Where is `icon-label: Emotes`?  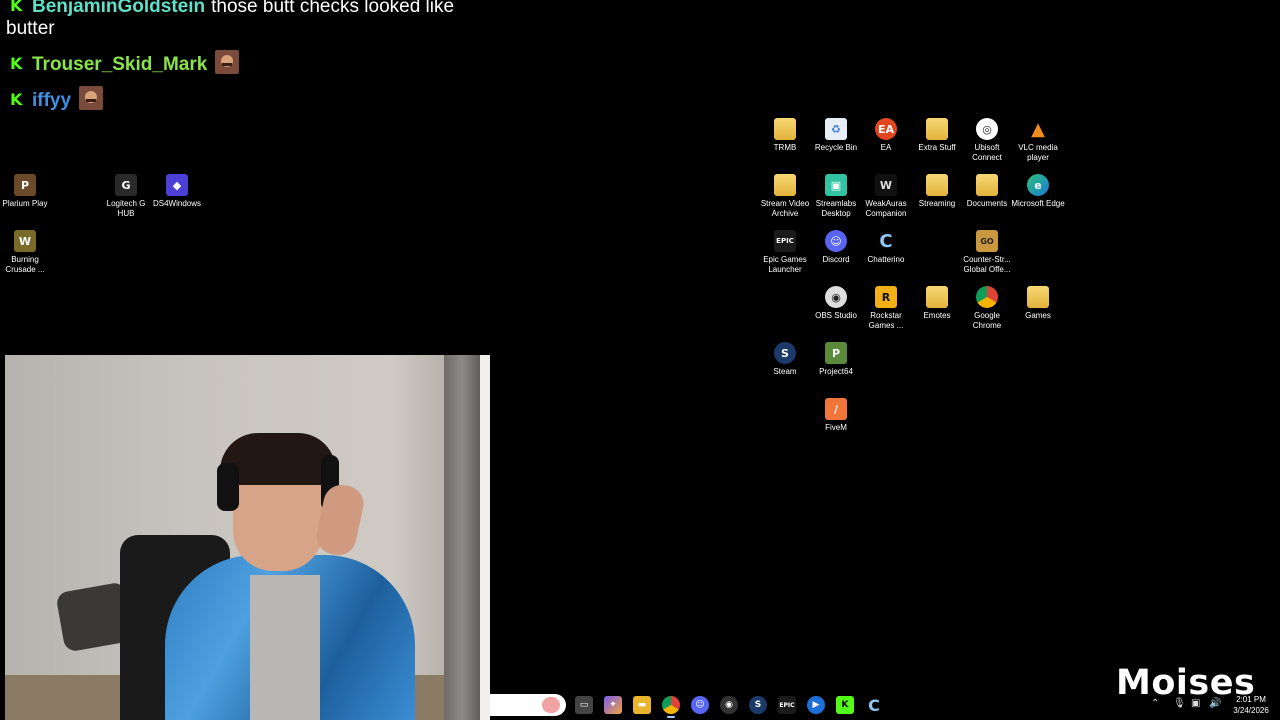
icon-label: Emotes is located at coordinates (937, 315).